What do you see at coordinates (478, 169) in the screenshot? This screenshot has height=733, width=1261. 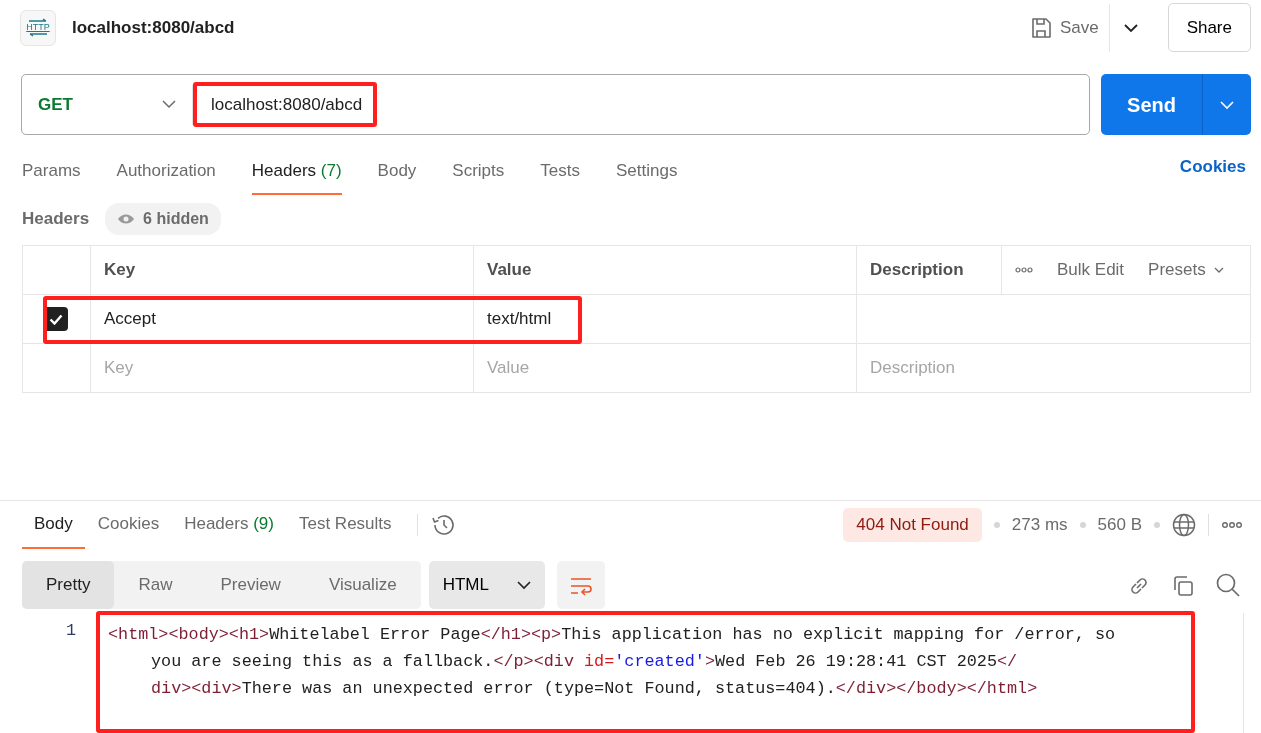 I see `request-tab: Scripts` at bounding box center [478, 169].